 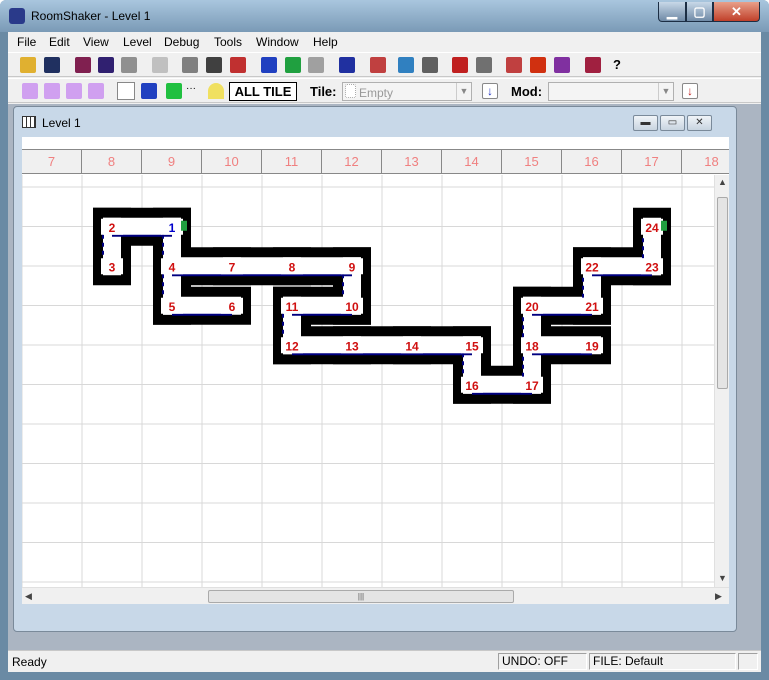 What do you see at coordinates (532, 161) in the screenshot?
I see `ruler-column-15: 15` at bounding box center [532, 161].